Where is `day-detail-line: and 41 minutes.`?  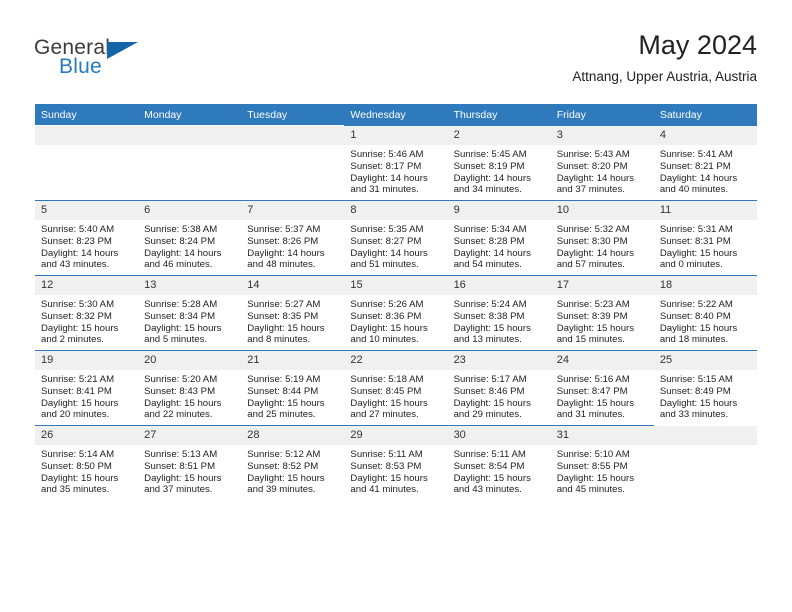 day-detail-line: and 41 minutes. is located at coordinates (384, 490).